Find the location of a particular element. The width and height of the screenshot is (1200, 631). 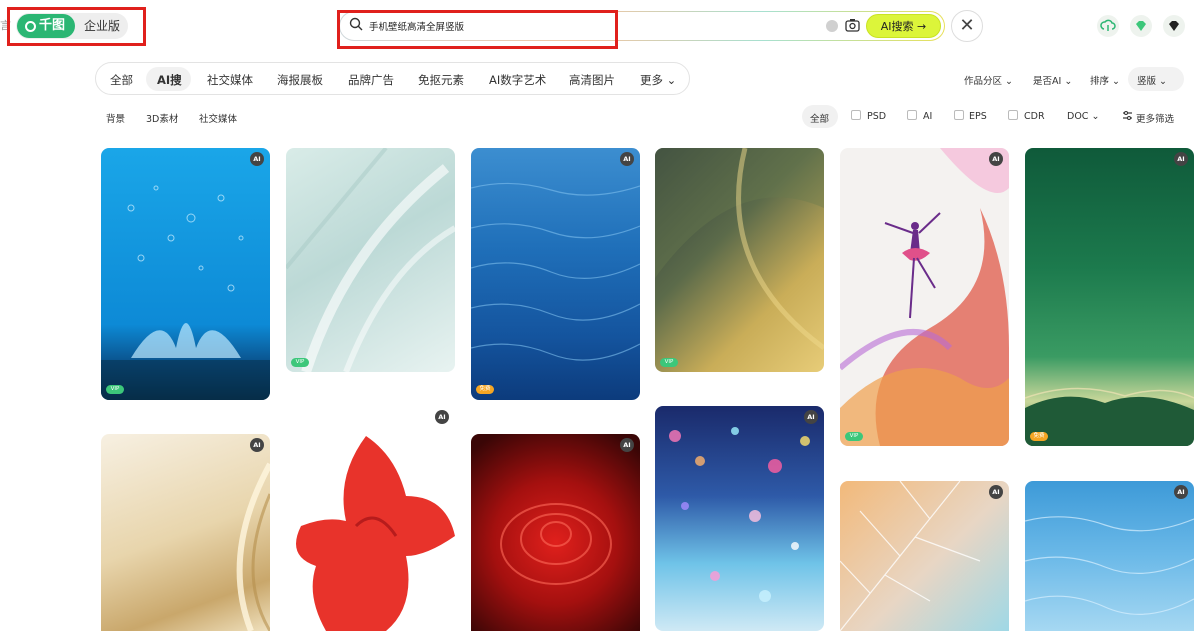

tab-social-media: 社交媒体 is located at coordinates (230, 80).